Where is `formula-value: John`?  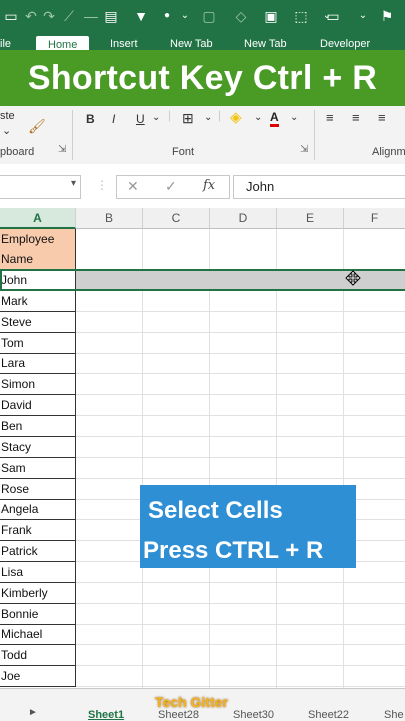
formula-value: John is located at coordinates (260, 186).